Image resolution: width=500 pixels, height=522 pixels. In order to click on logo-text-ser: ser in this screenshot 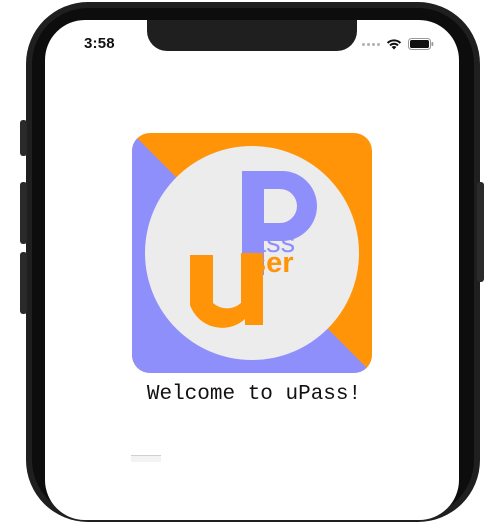, I will do `click(272, 263)`.